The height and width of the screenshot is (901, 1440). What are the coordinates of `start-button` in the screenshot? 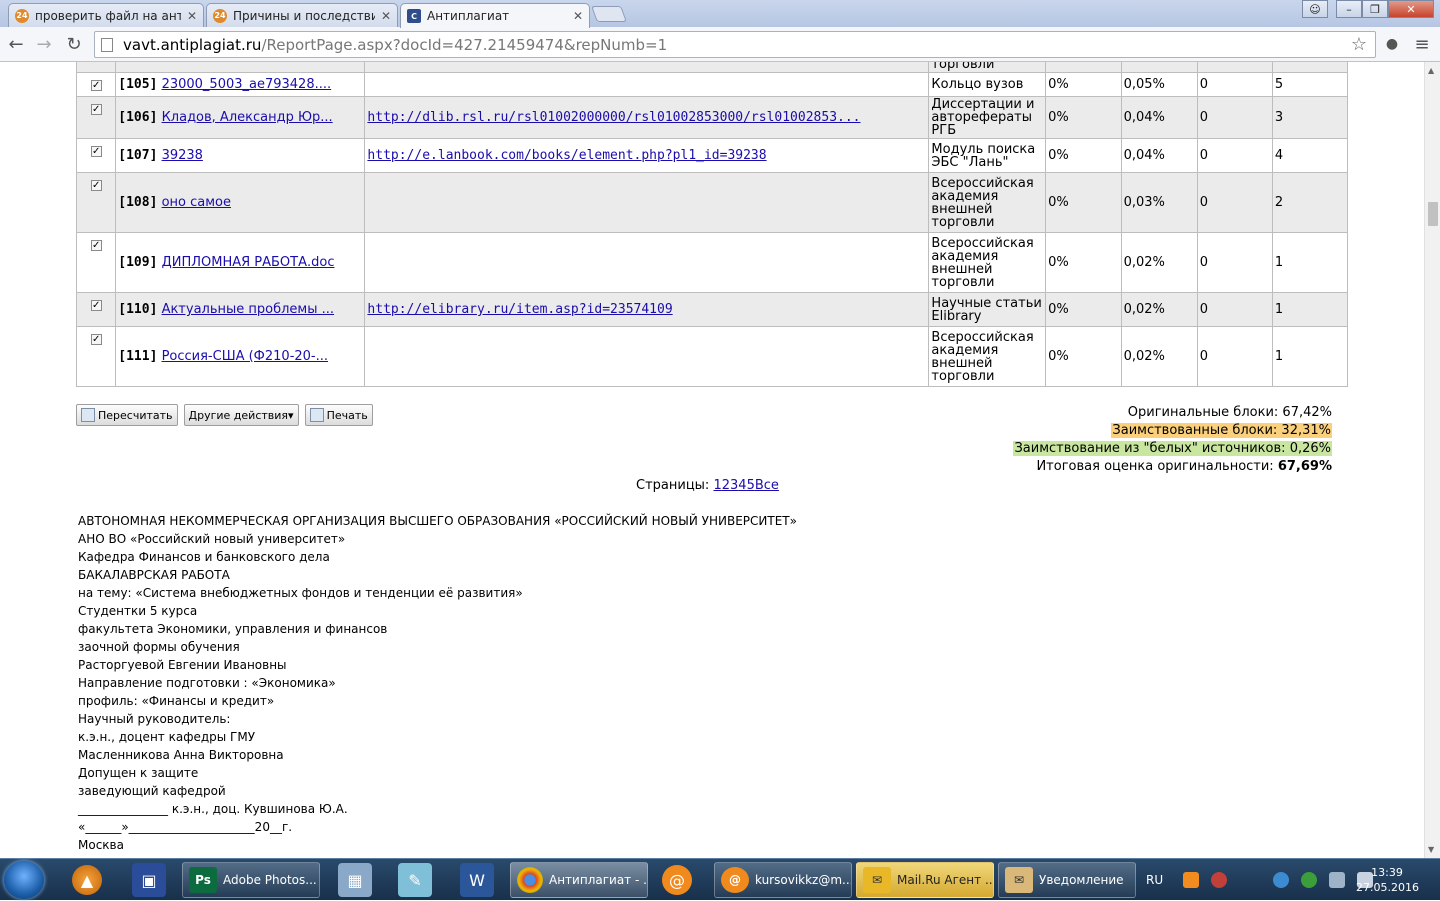 It's located at (24, 880).